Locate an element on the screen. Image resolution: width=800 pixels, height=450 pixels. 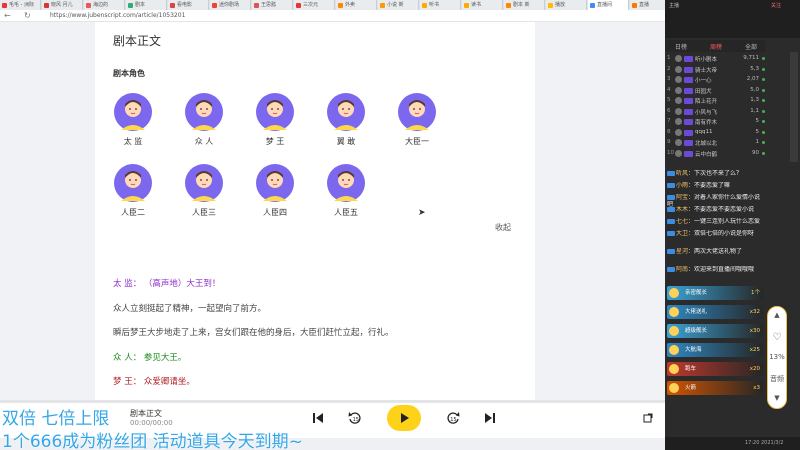
browser-tab: 王思懿 is located at coordinates (272, 5).